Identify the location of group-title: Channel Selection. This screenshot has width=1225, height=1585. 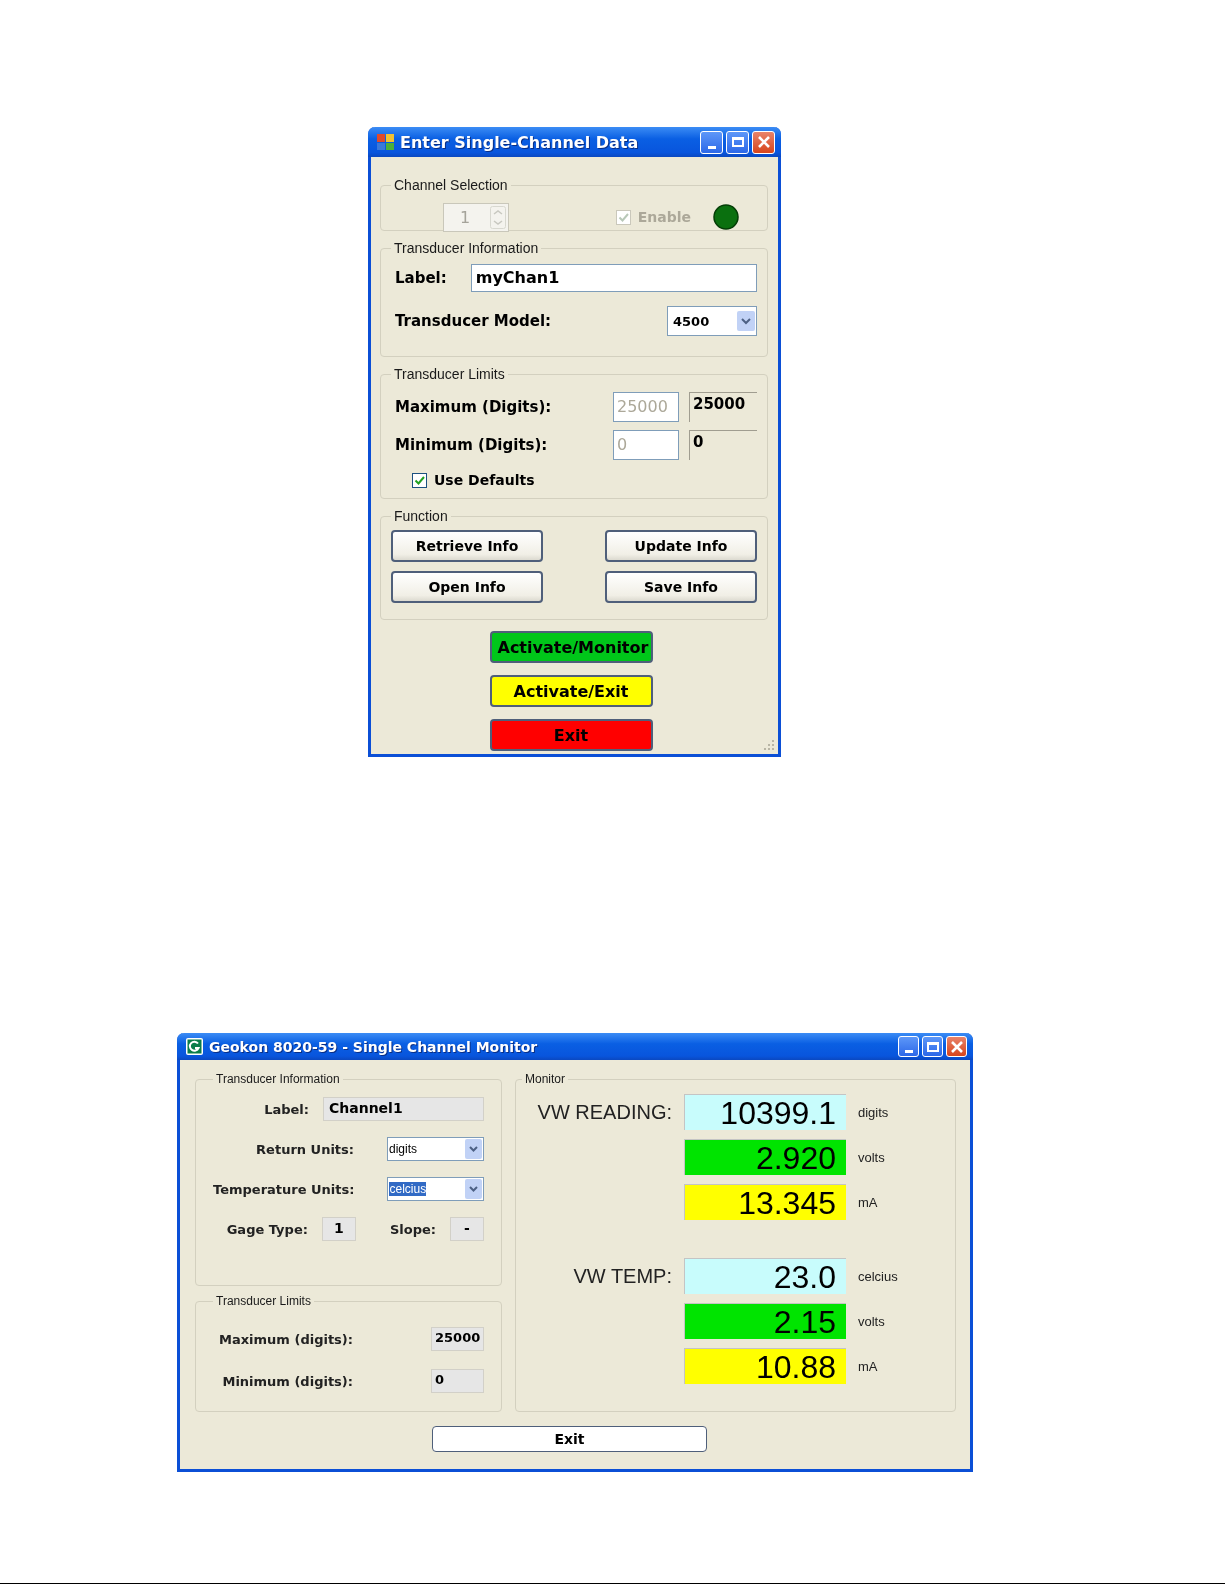
(451, 185).